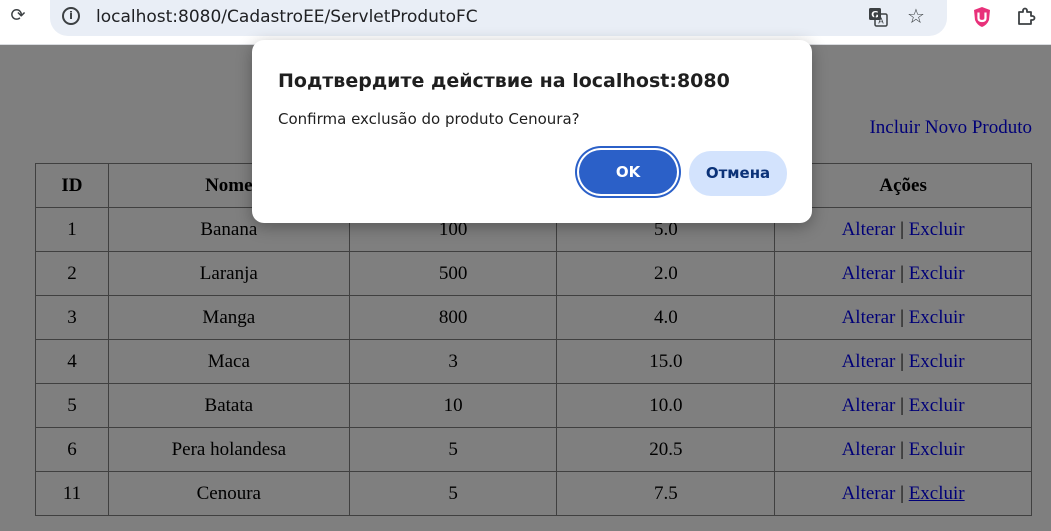  What do you see at coordinates (71, 16) in the screenshot?
I see `site-info-icon: i` at bounding box center [71, 16].